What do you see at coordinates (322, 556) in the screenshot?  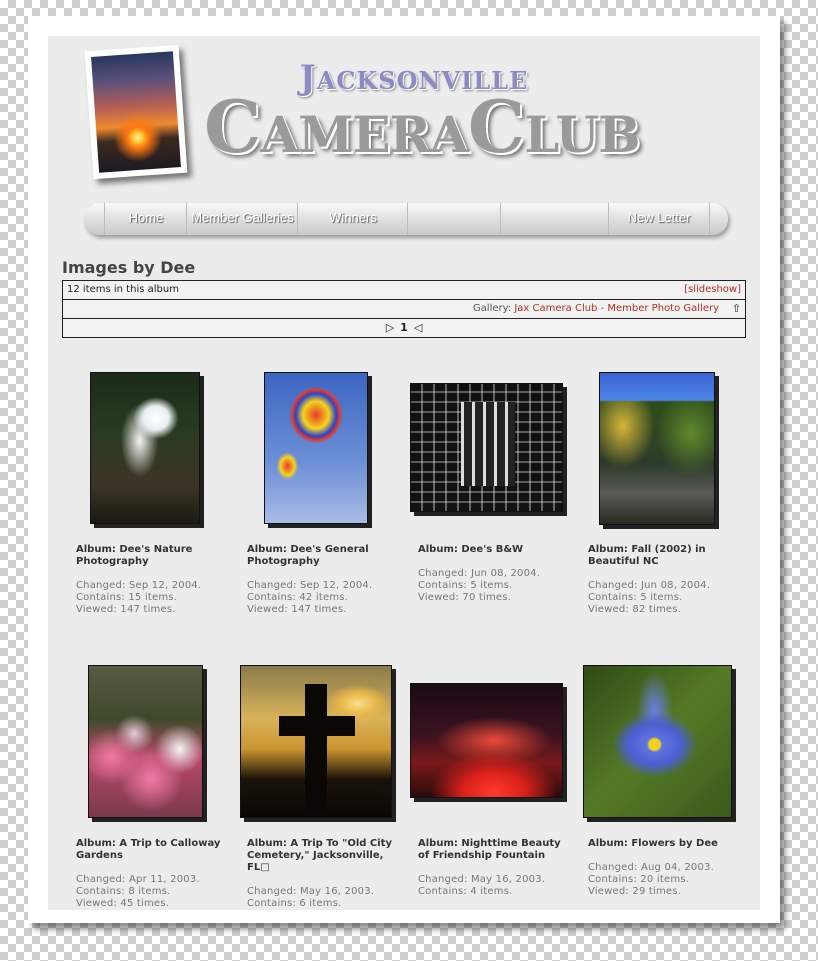 I see `album-card-title: Album: Dee's General Photography` at bounding box center [322, 556].